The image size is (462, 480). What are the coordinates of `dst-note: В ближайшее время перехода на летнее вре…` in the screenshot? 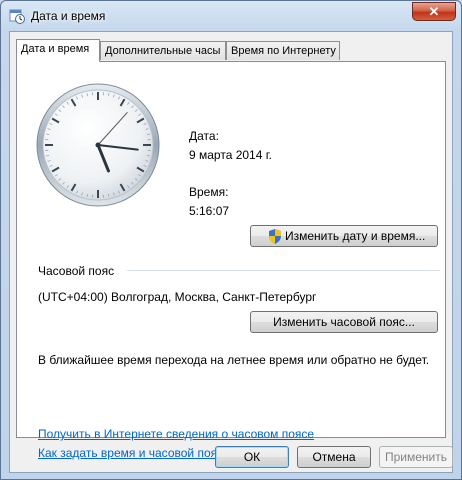 It's located at (234, 360).